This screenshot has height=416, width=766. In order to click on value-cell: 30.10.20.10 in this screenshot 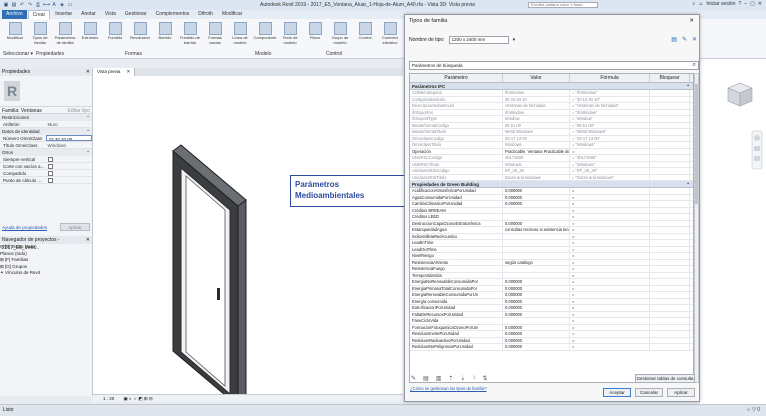, I will do `click(536, 99)`.